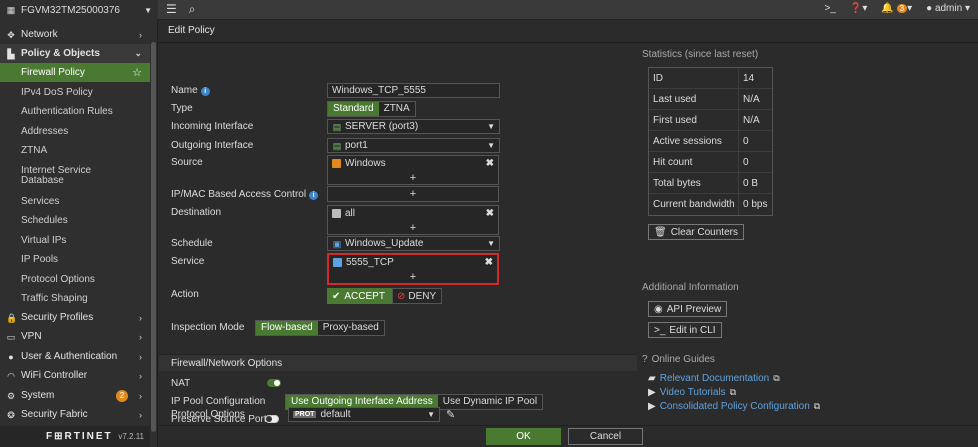  What do you see at coordinates (413, 90) in the screenshot?
I see `name-input: Windows_TCP_5555` at bounding box center [413, 90].